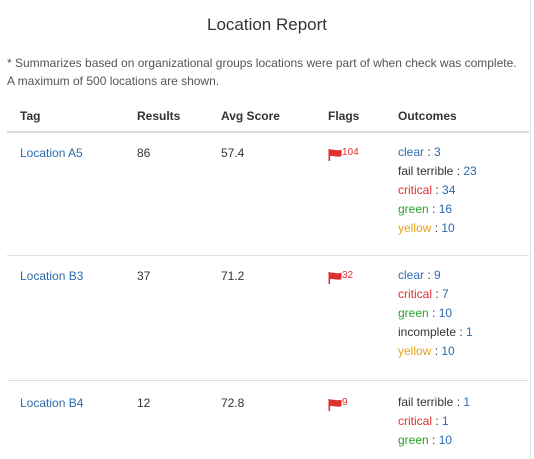 The width and height of the screenshot is (534, 459). Describe the element at coordinates (445, 209) in the screenshot. I see `outcome-value: 16` at that location.